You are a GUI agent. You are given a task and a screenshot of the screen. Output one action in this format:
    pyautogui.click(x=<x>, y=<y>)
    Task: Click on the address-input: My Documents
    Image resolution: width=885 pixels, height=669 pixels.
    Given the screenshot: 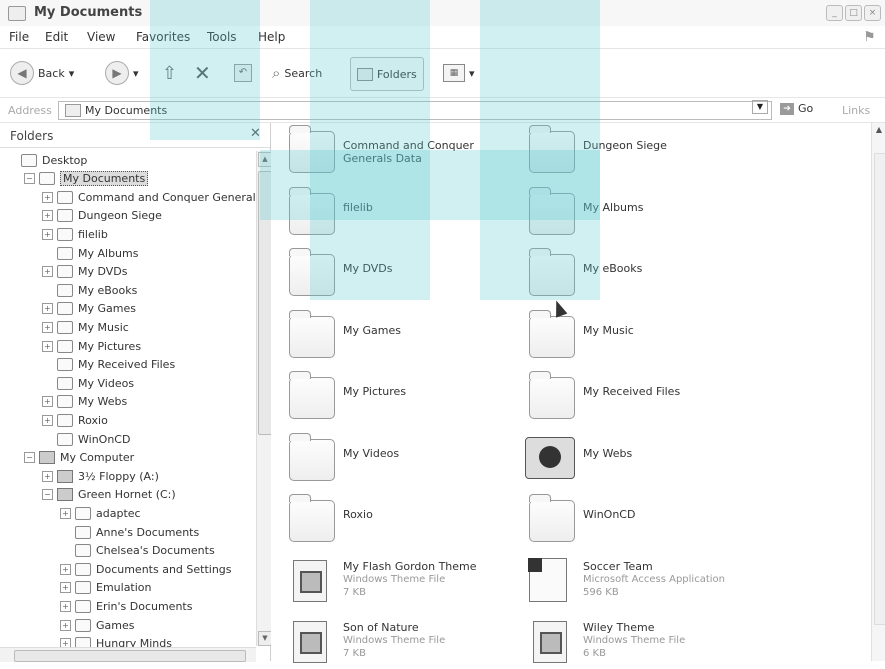 What is the action you would take?
    pyautogui.click(x=415, y=110)
    